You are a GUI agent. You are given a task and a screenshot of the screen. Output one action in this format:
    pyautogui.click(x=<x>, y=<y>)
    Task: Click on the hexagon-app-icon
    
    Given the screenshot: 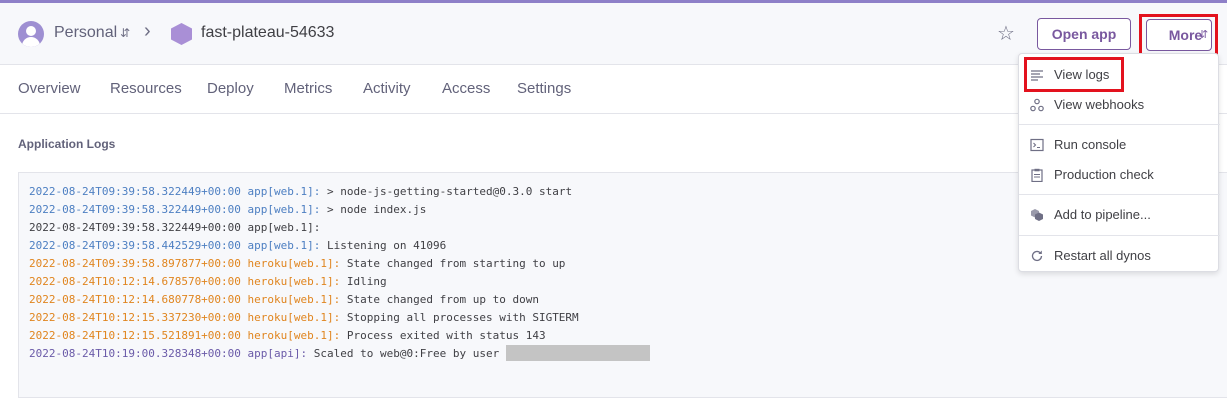 What is the action you would take?
    pyautogui.click(x=181, y=34)
    